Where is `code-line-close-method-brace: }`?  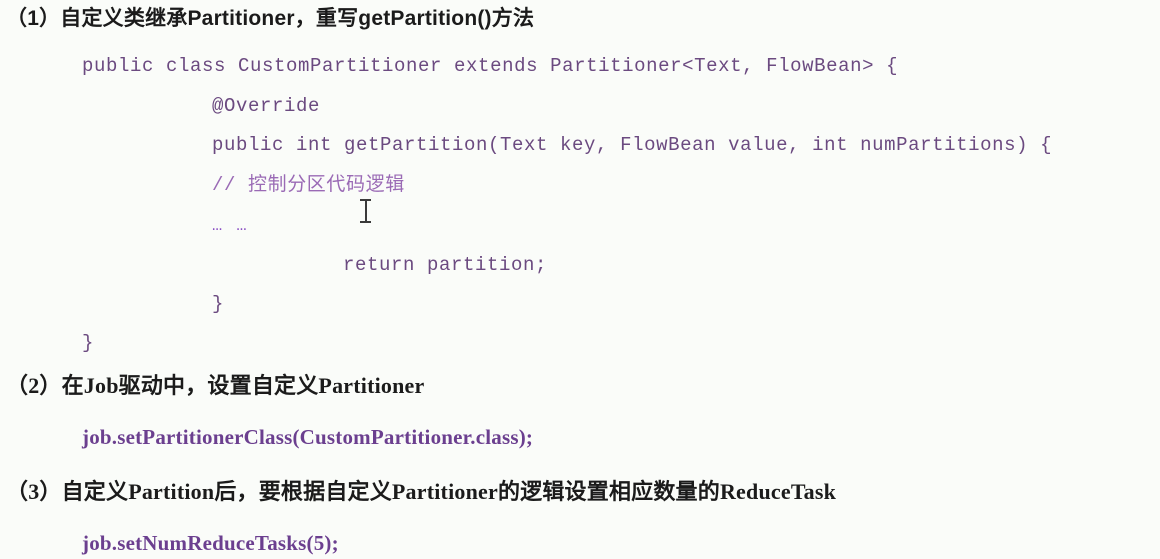 code-line-close-method-brace: } is located at coordinates (218, 304).